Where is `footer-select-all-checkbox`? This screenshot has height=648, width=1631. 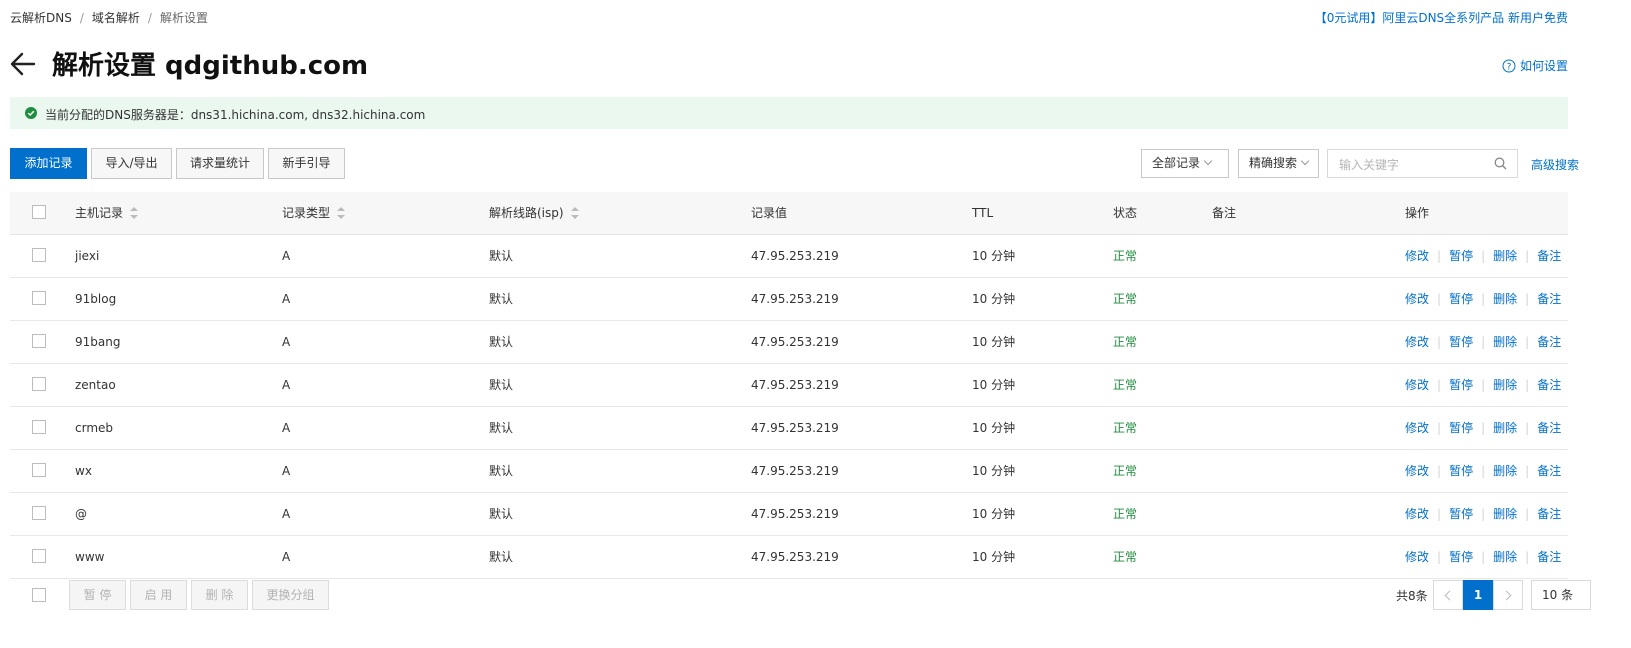 footer-select-all-checkbox is located at coordinates (39, 595).